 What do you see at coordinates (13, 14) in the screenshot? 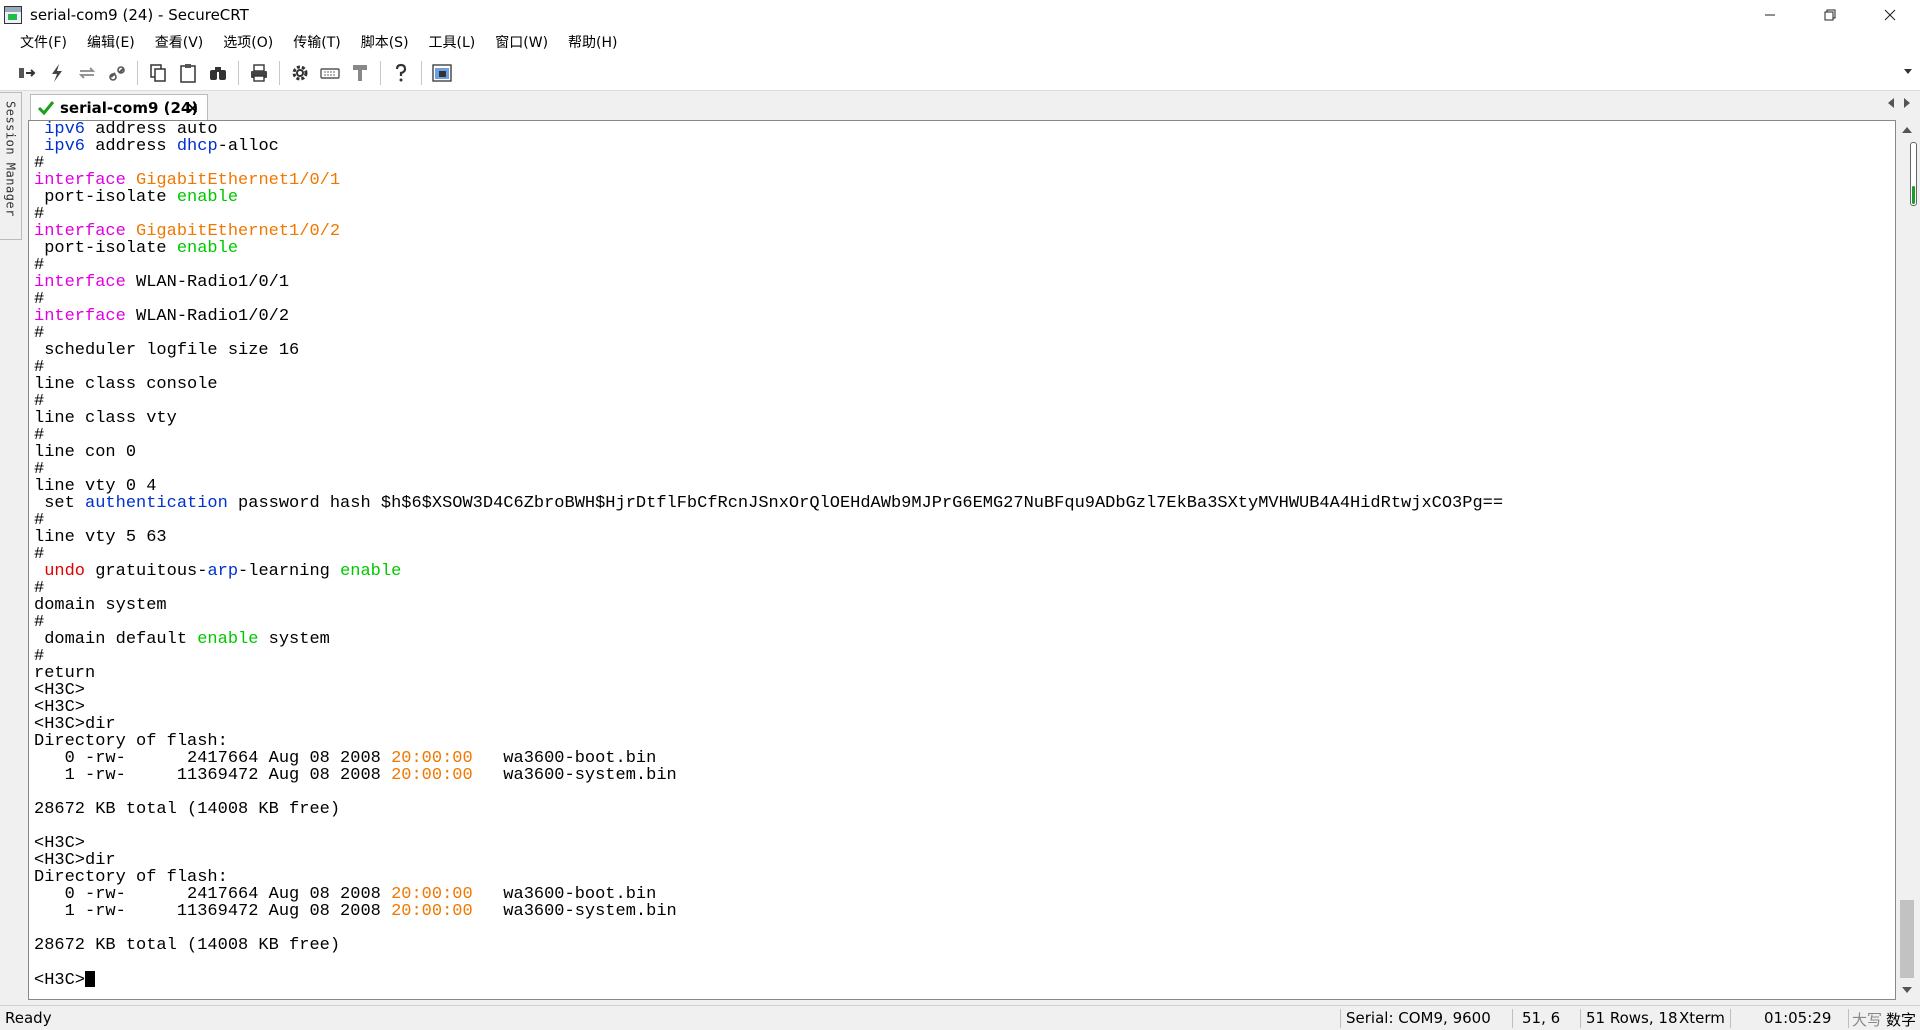
I see `securecrt-app-icon` at bounding box center [13, 14].